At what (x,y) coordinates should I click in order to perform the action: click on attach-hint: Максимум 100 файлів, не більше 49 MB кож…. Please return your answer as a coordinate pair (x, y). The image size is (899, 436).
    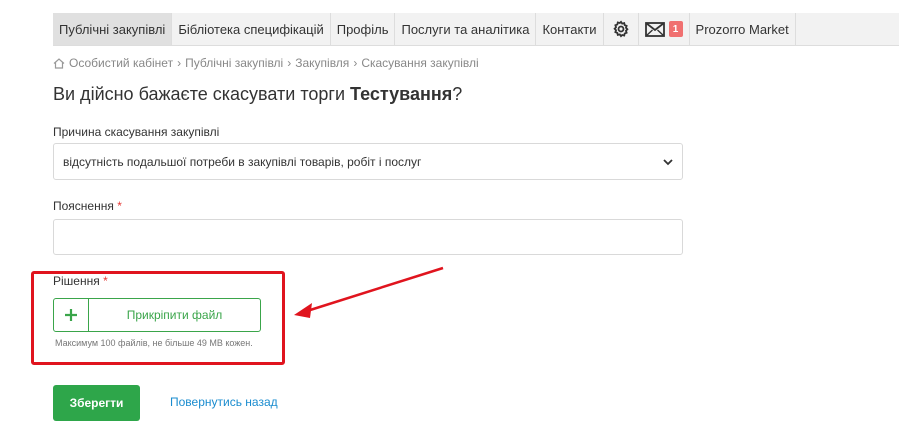
    Looking at the image, I should click on (154, 343).